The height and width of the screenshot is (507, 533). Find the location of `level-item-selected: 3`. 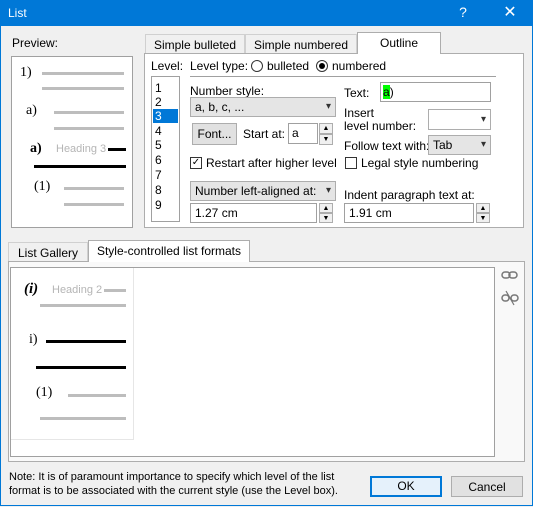

level-item-selected: 3 is located at coordinates (165, 116).